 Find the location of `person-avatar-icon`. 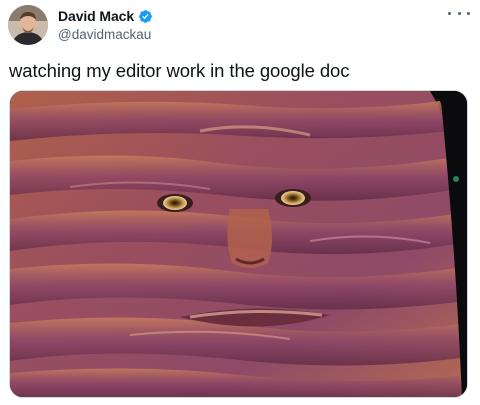

person-avatar-icon is located at coordinates (28, 25).